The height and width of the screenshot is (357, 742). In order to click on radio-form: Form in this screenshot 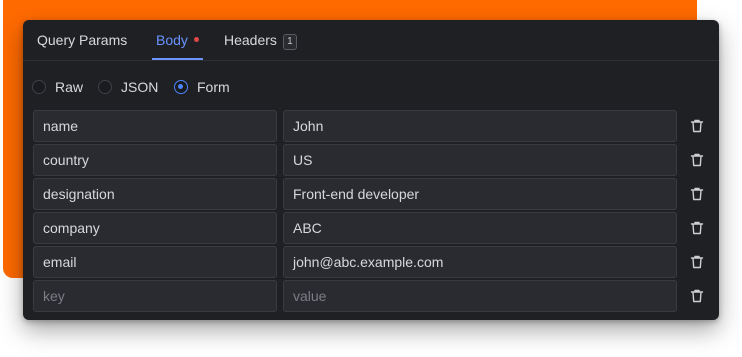, I will do `click(202, 87)`.